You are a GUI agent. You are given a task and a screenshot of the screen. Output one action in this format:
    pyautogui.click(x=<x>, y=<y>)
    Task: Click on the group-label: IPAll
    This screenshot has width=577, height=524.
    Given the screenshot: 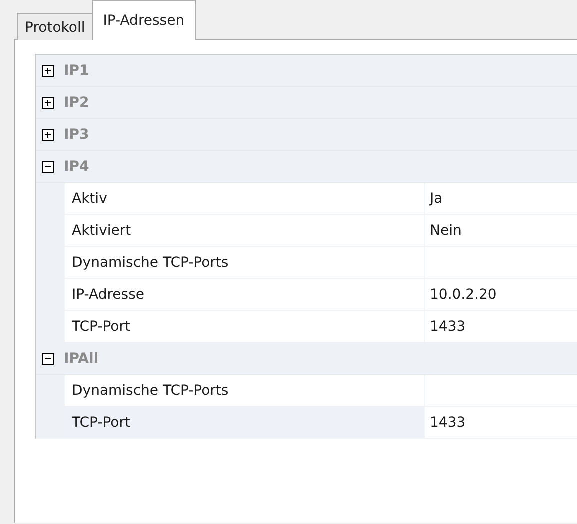 What is the action you would take?
    pyautogui.click(x=81, y=358)
    